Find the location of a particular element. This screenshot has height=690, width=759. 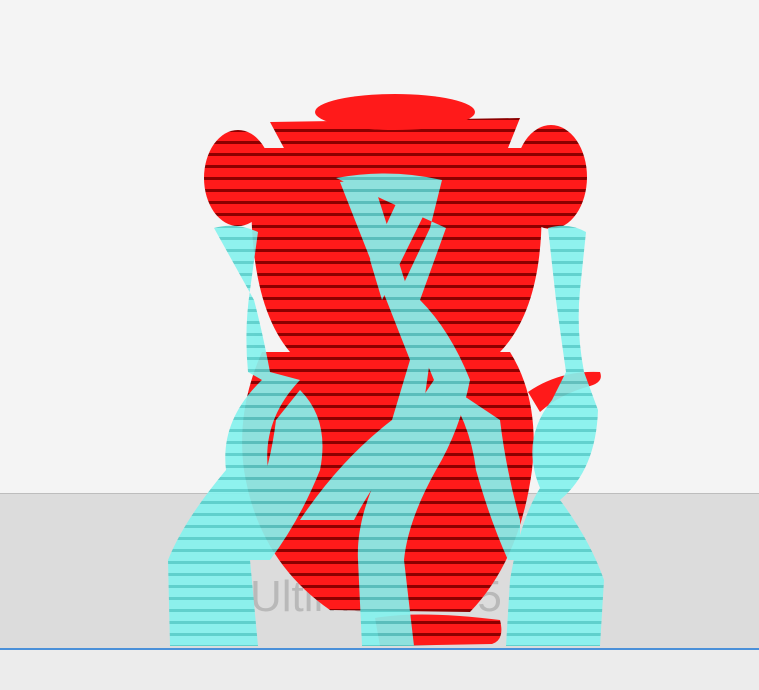

hat-brim is located at coordinates (394, 162).